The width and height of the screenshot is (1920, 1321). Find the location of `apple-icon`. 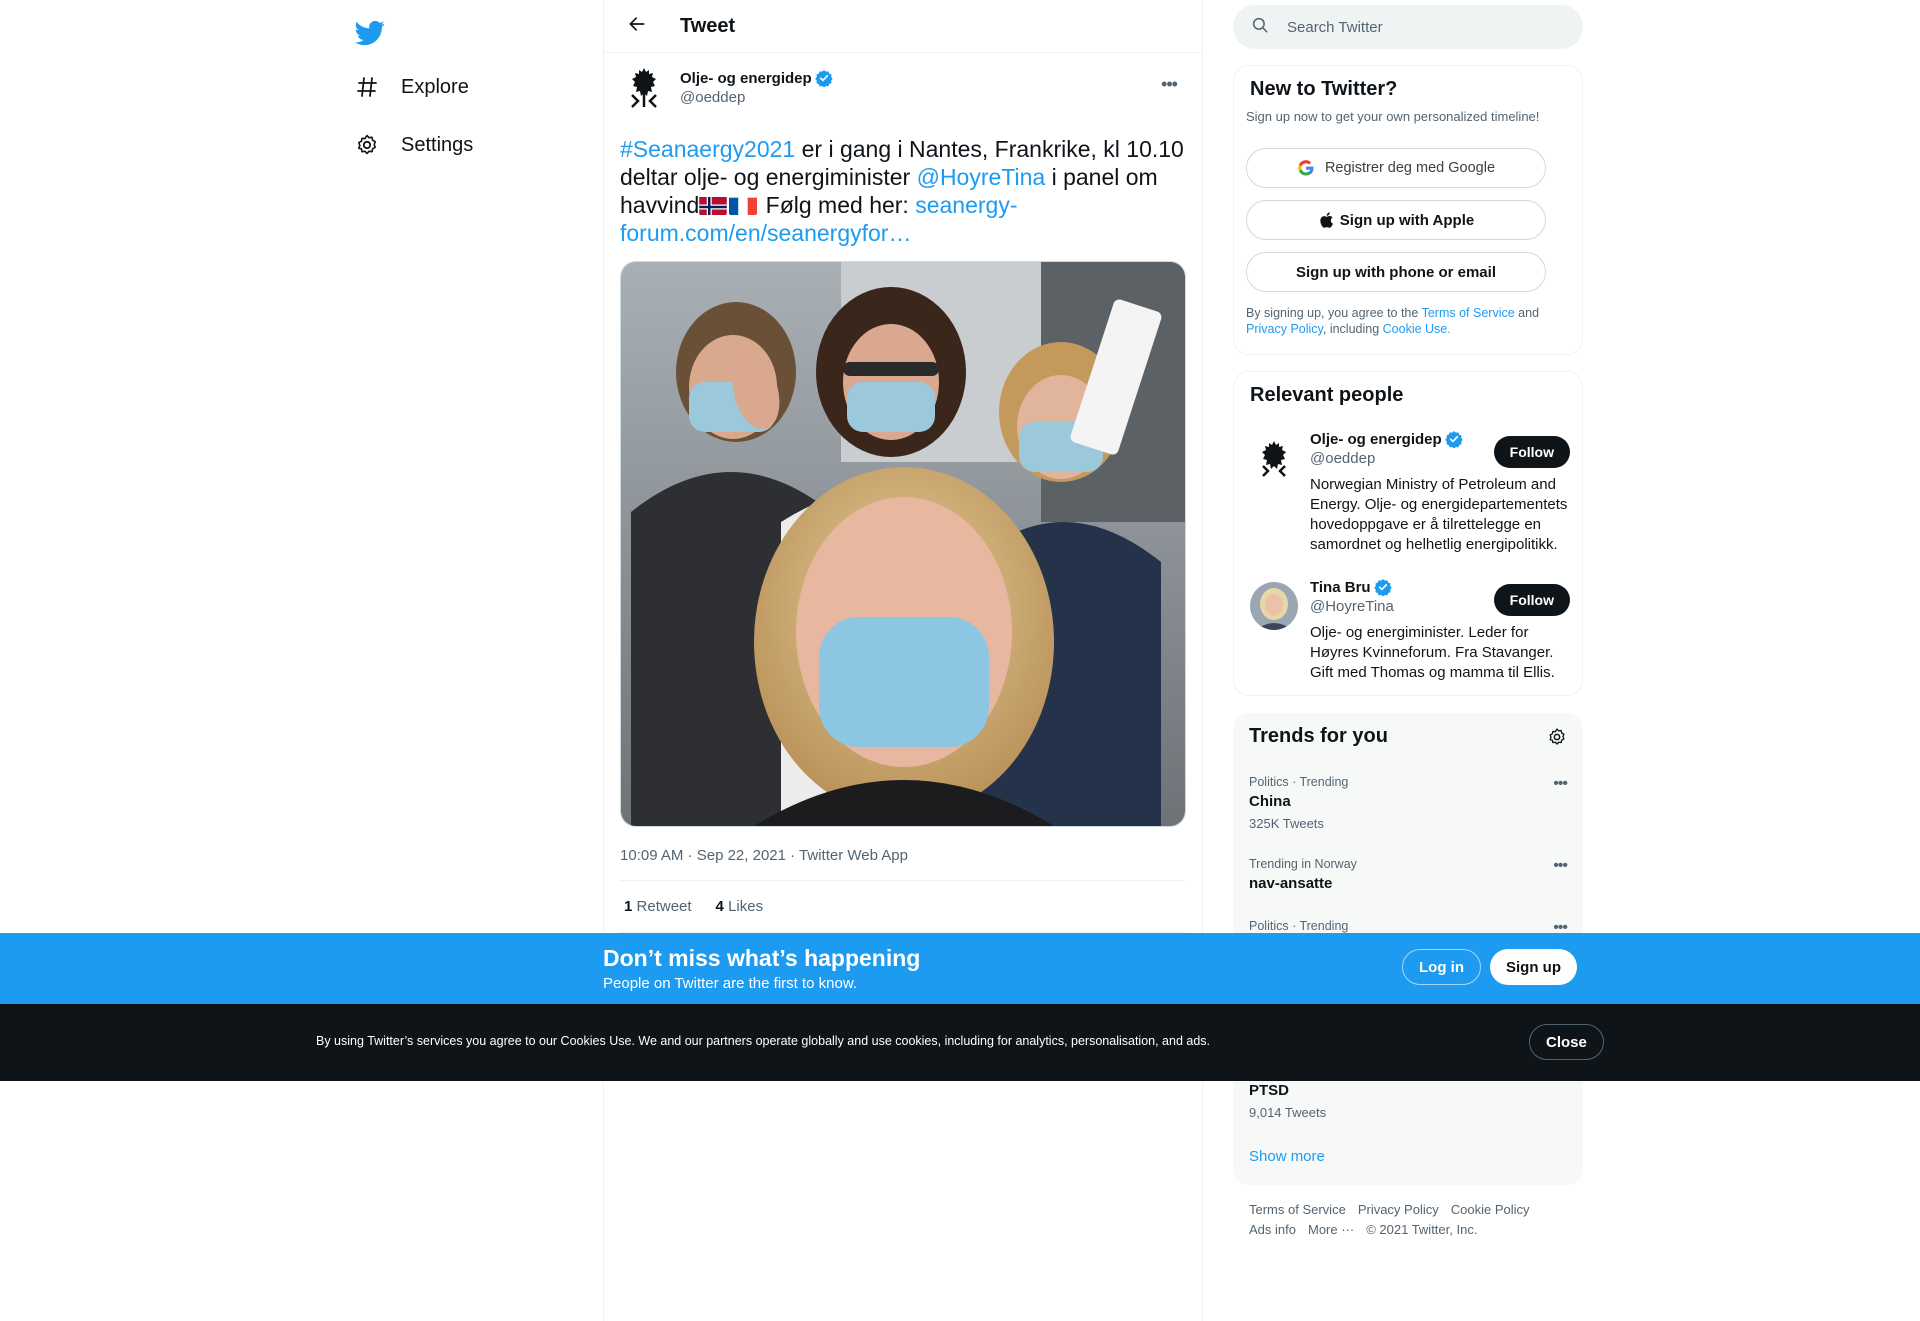

apple-icon is located at coordinates (1326, 220).